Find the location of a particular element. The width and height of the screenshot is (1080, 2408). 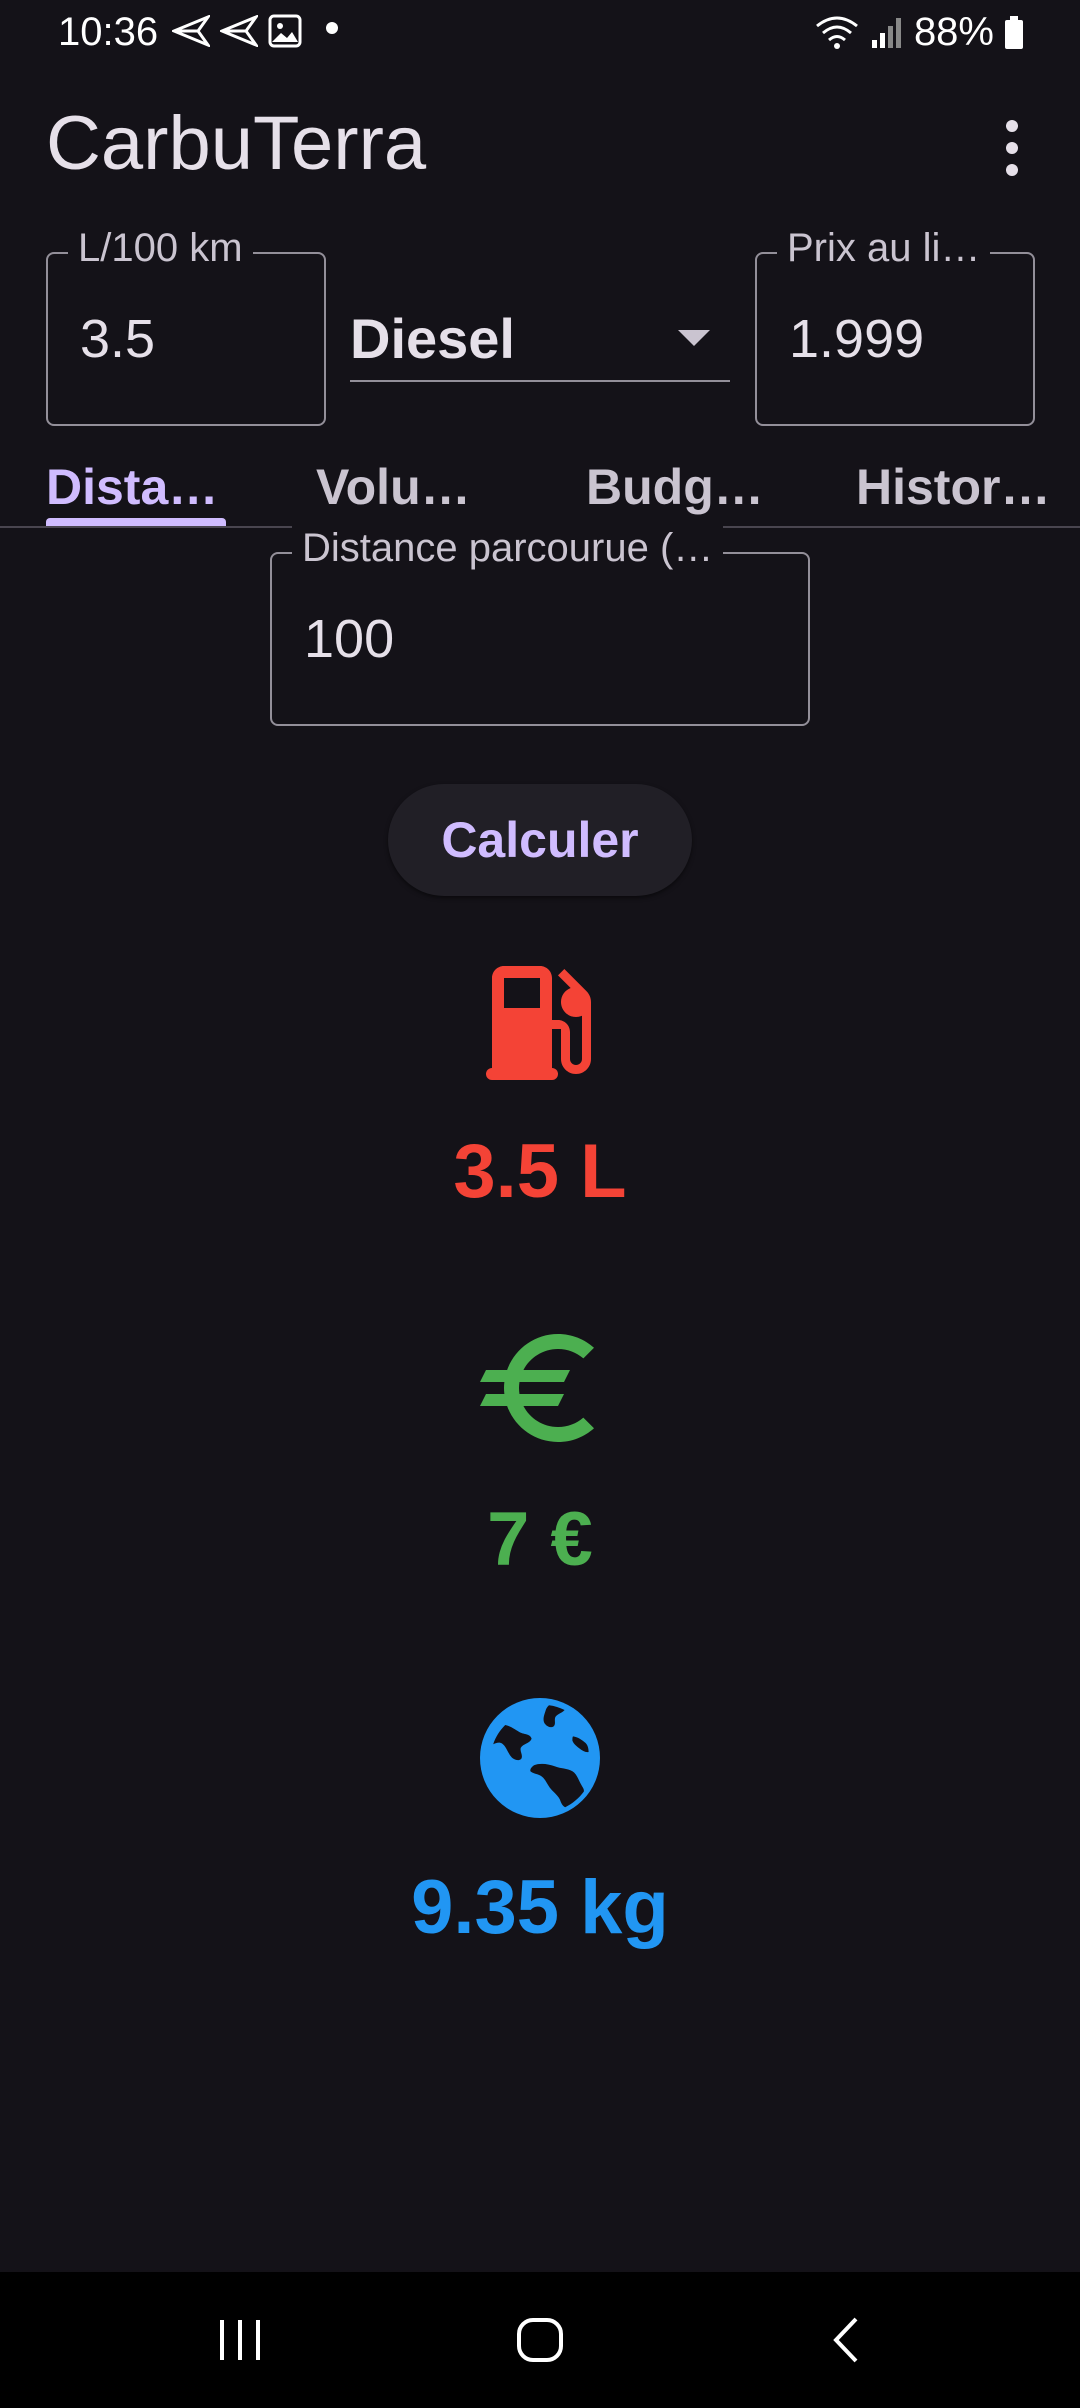

system-navigation-bar is located at coordinates (540, 2340).